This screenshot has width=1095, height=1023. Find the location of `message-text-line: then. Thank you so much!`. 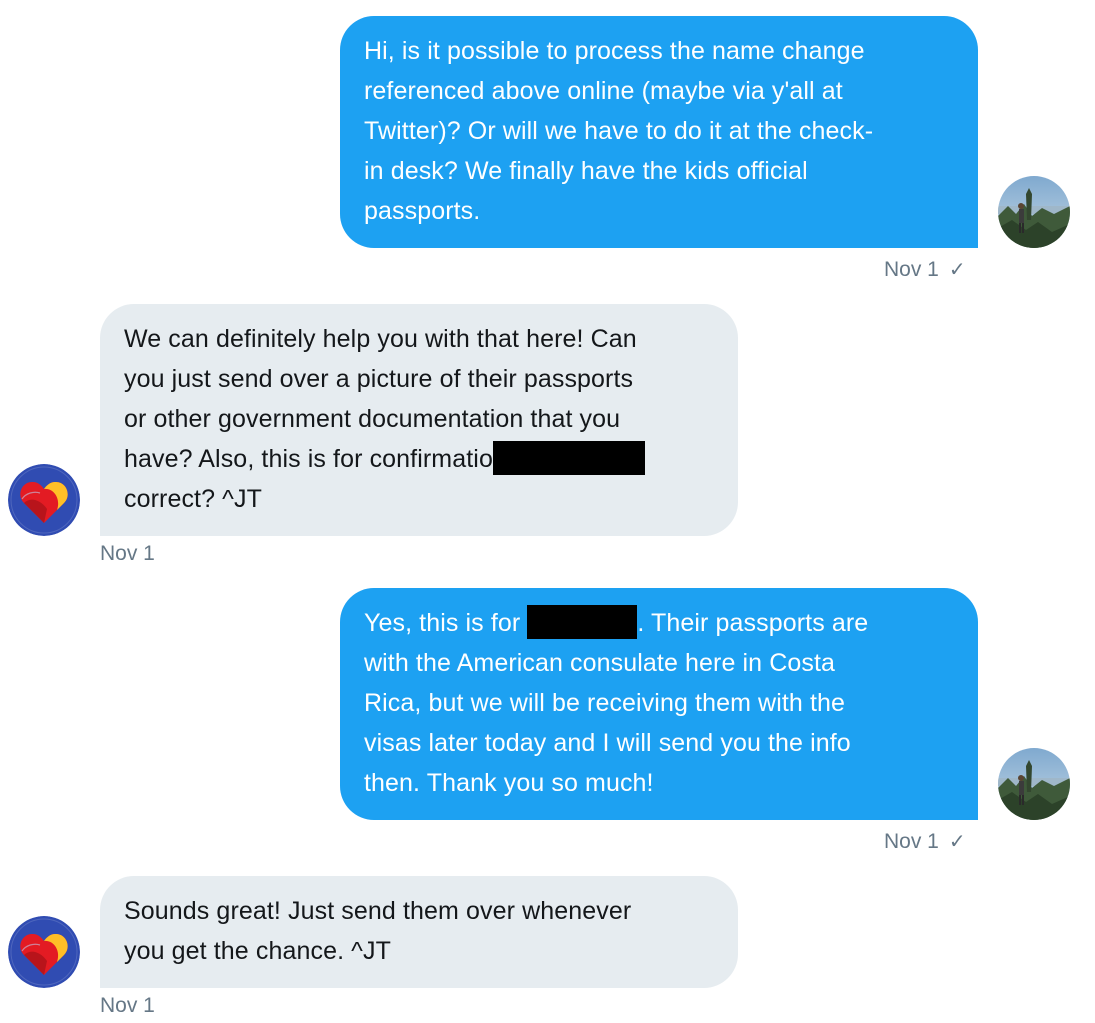

message-text-line: then. Thank you so much! is located at coordinates (509, 783).